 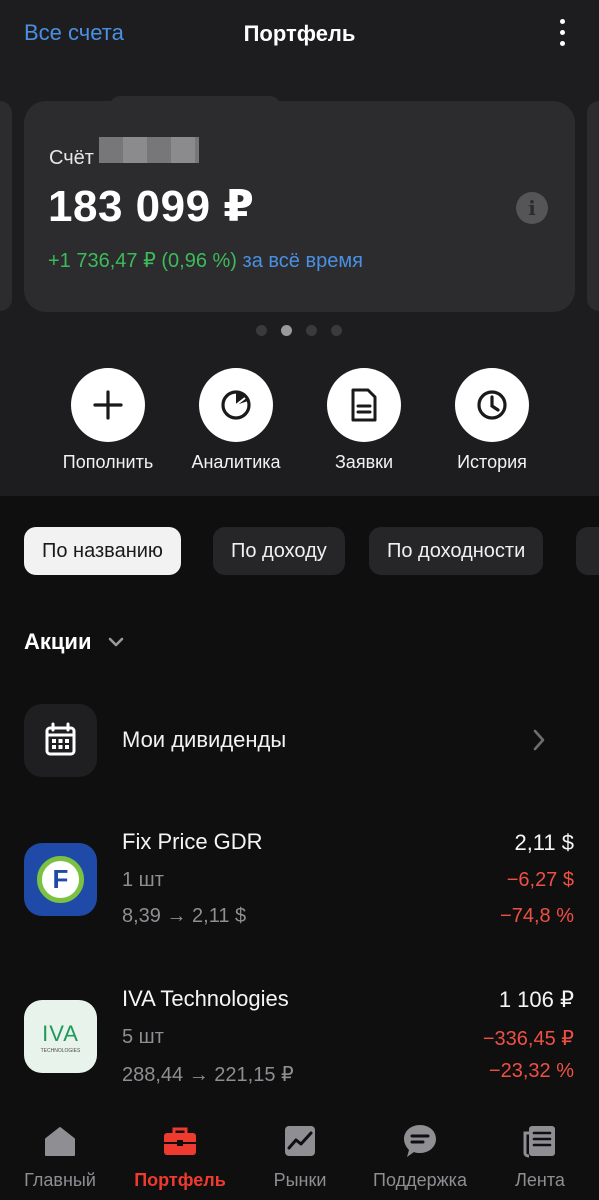 What do you see at coordinates (492, 405) in the screenshot?
I see `clock-icon` at bounding box center [492, 405].